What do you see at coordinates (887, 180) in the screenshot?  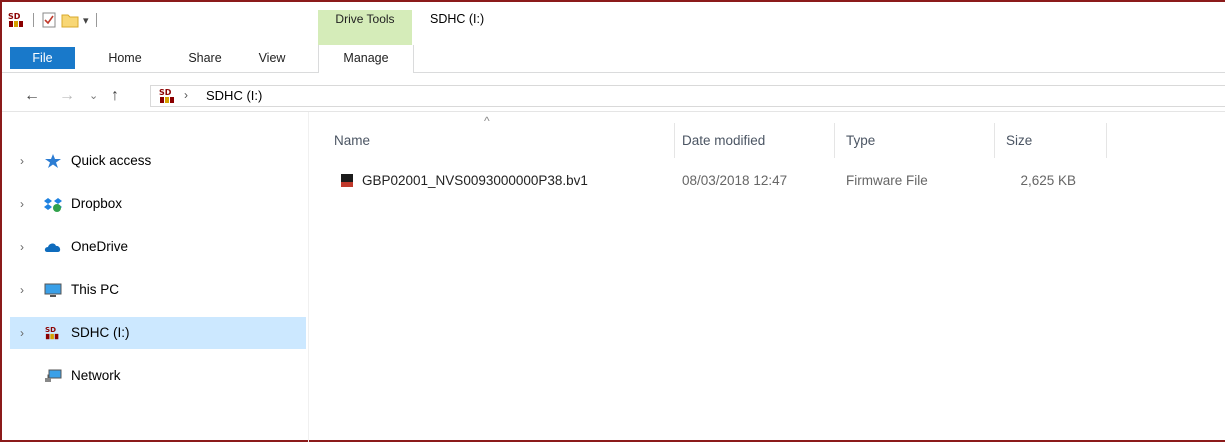 I see `file-type: Firmware File` at bounding box center [887, 180].